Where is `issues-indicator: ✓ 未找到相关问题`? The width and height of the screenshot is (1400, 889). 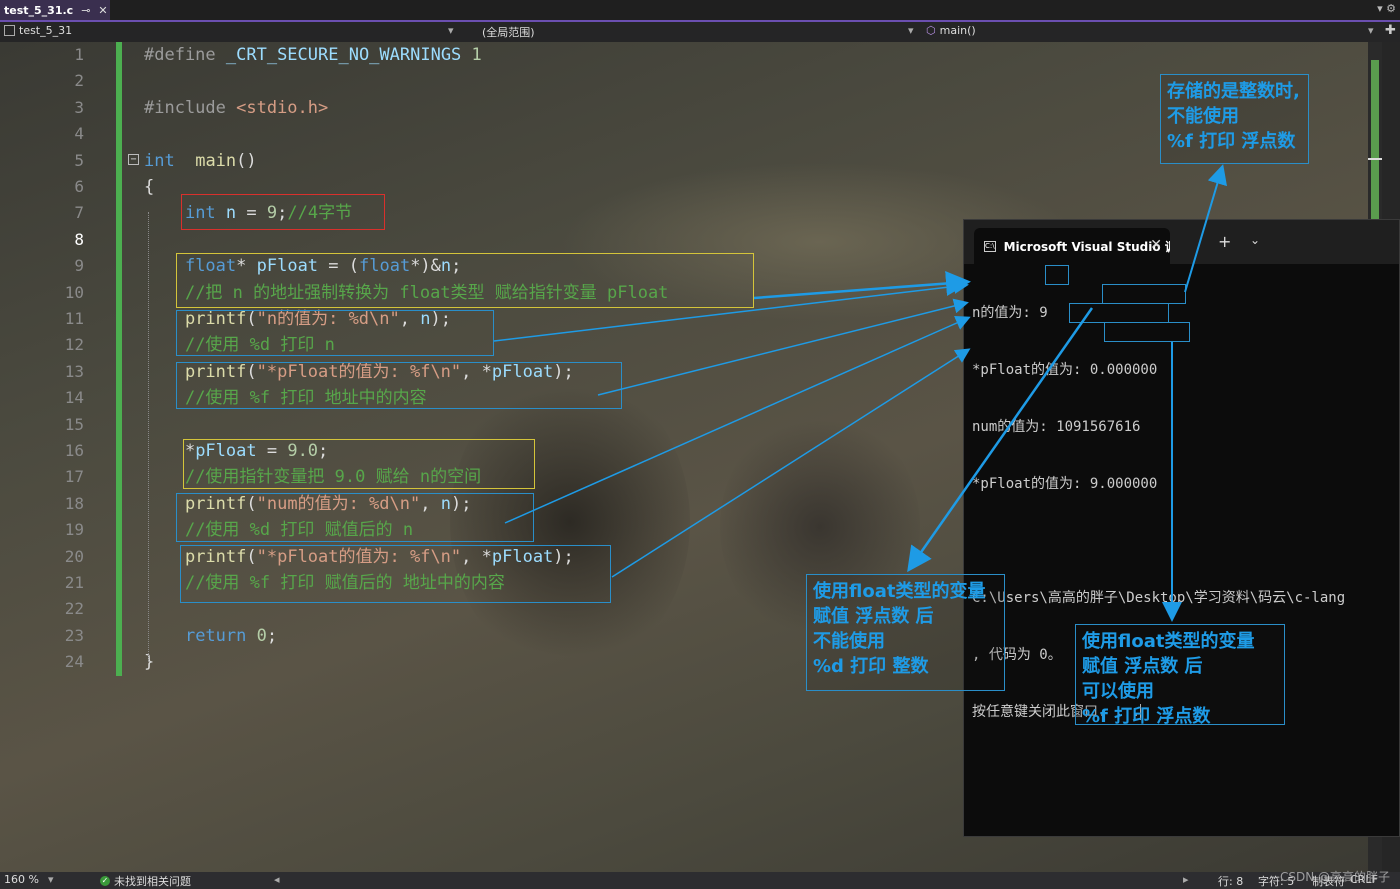 issues-indicator: ✓ 未找到相关问题 is located at coordinates (145, 881).